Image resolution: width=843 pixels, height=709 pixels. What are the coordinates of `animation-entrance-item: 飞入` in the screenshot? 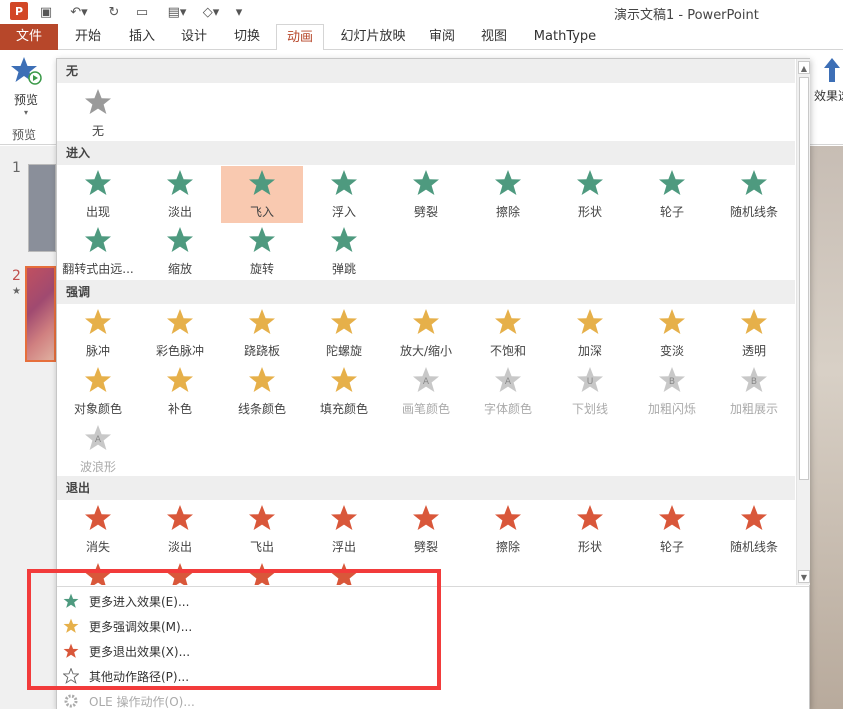 It's located at (262, 194).